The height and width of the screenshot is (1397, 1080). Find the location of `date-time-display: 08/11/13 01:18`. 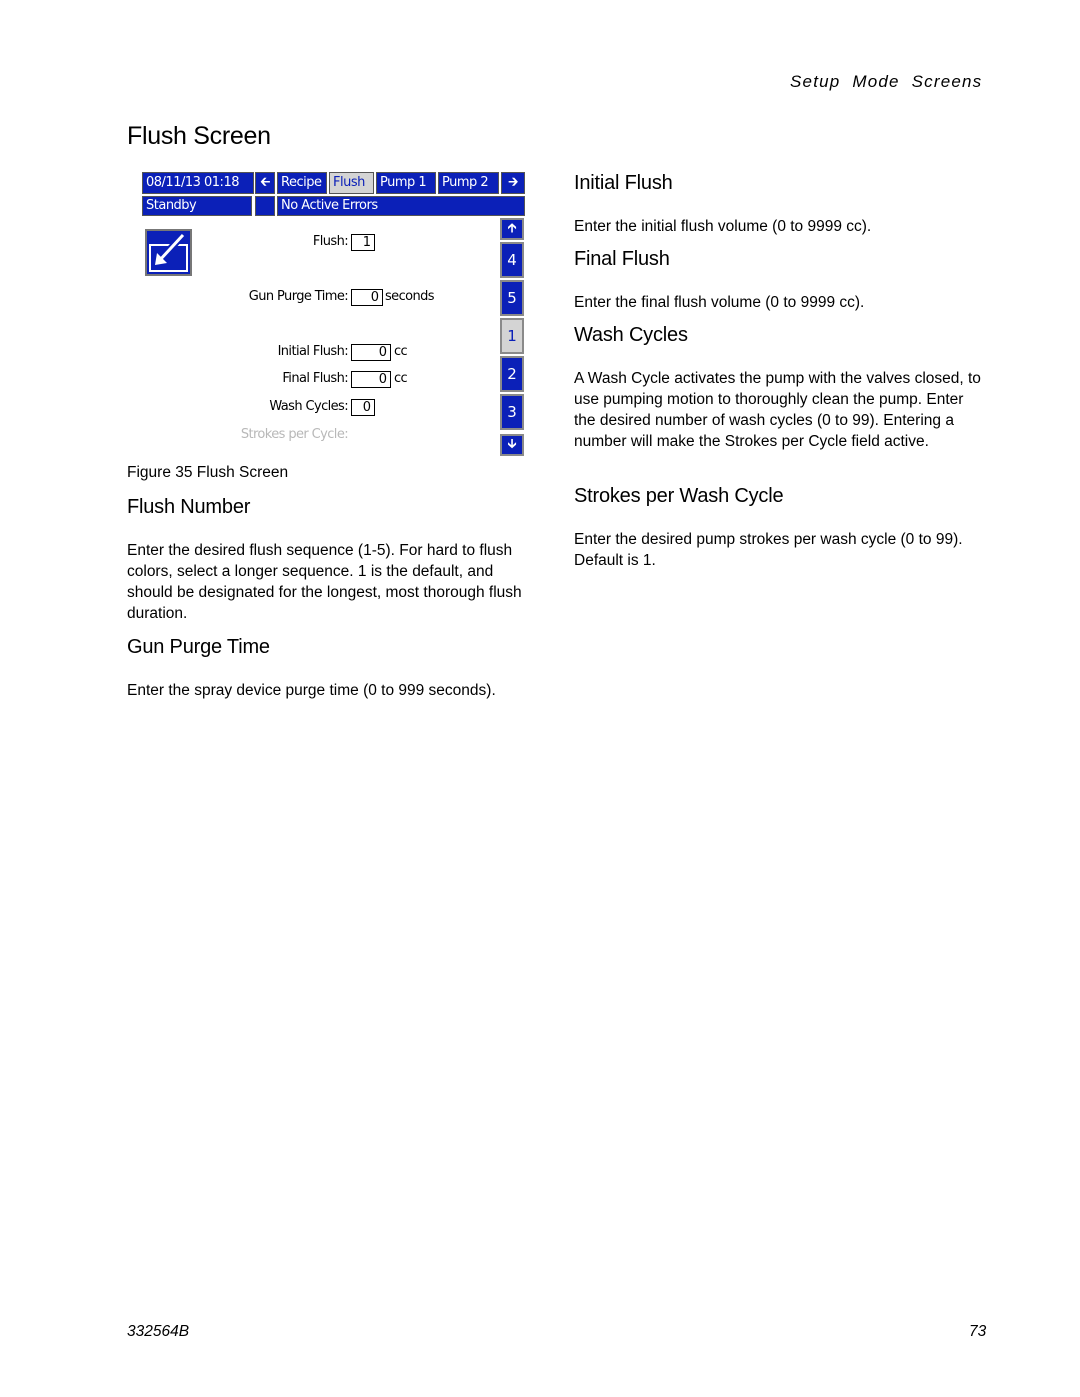

date-time-display: 08/11/13 01:18 is located at coordinates (198, 183).